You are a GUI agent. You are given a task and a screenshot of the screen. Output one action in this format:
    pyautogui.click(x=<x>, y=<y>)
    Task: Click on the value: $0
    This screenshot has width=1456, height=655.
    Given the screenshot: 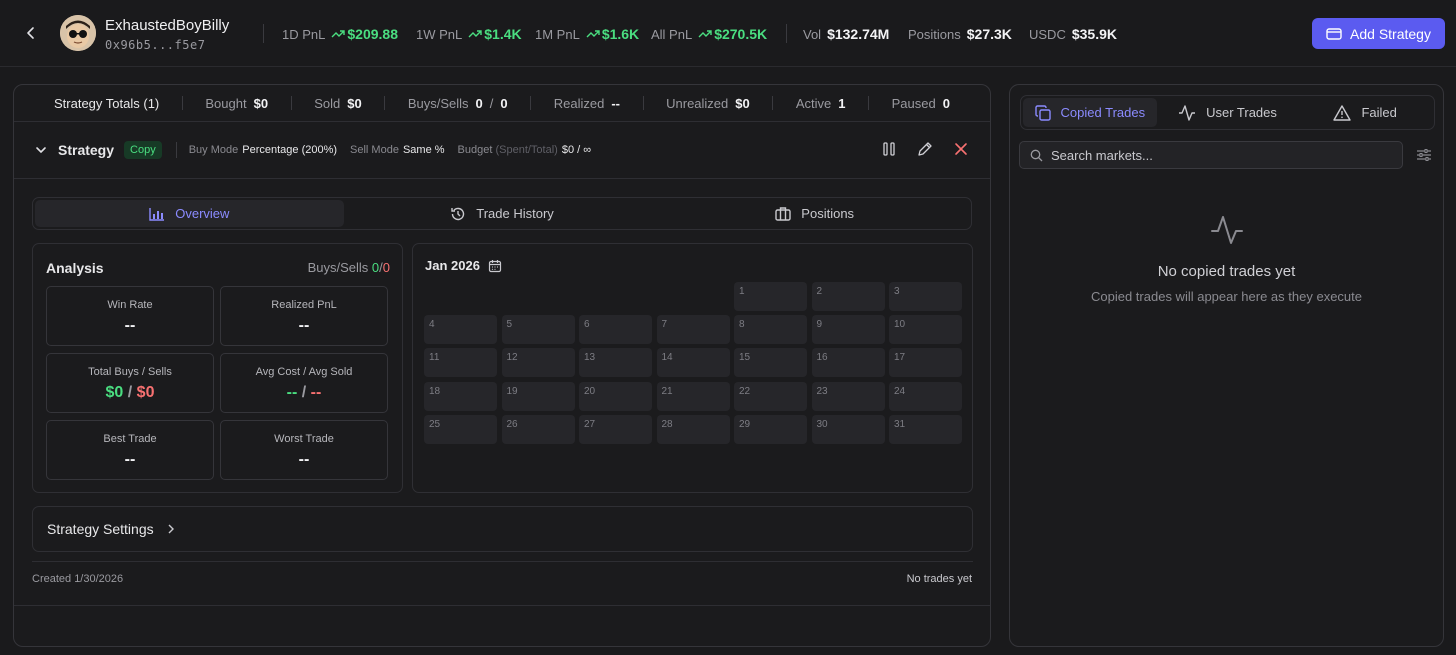 What is the action you would take?
    pyautogui.click(x=742, y=103)
    